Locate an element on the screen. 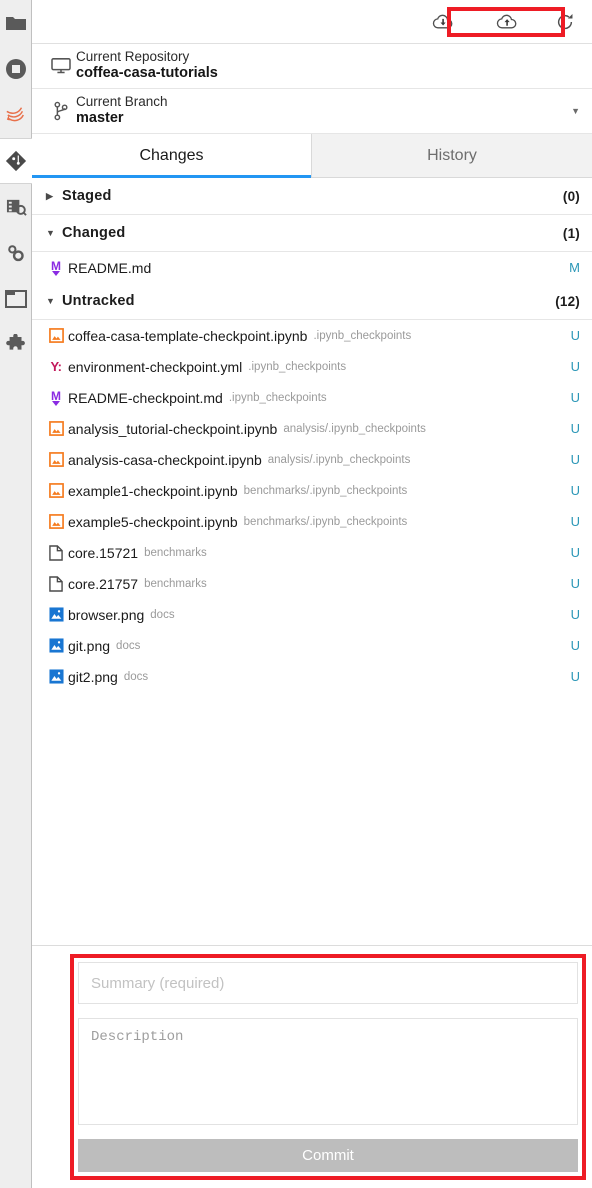  yaml-file-icon: Y: is located at coordinates (56, 366).